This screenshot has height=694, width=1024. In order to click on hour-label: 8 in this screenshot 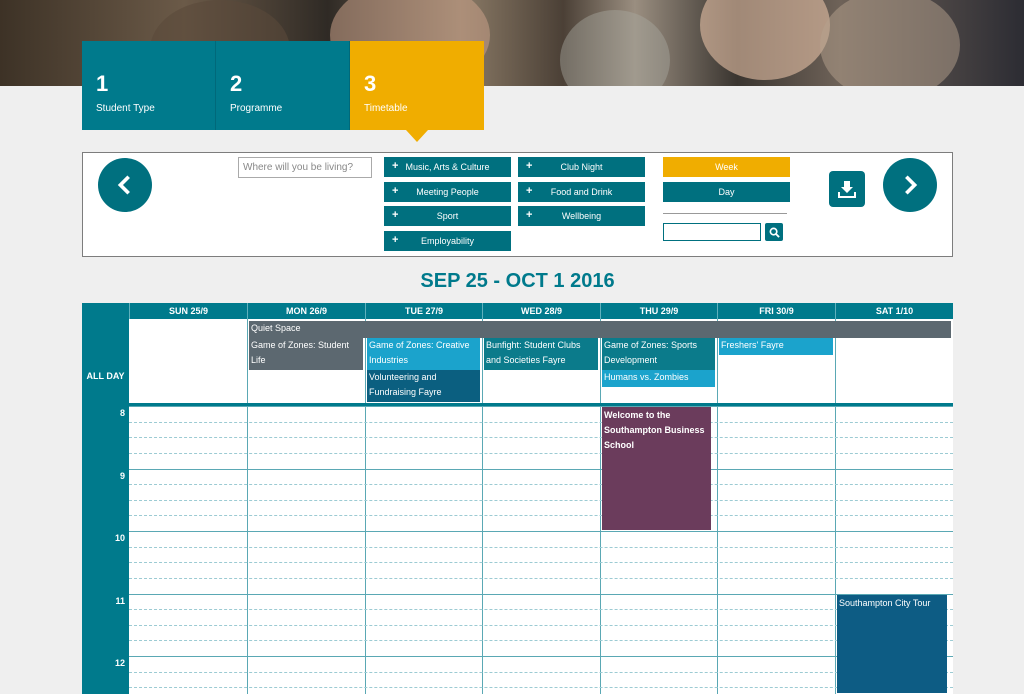, I will do `click(122, 413)`.